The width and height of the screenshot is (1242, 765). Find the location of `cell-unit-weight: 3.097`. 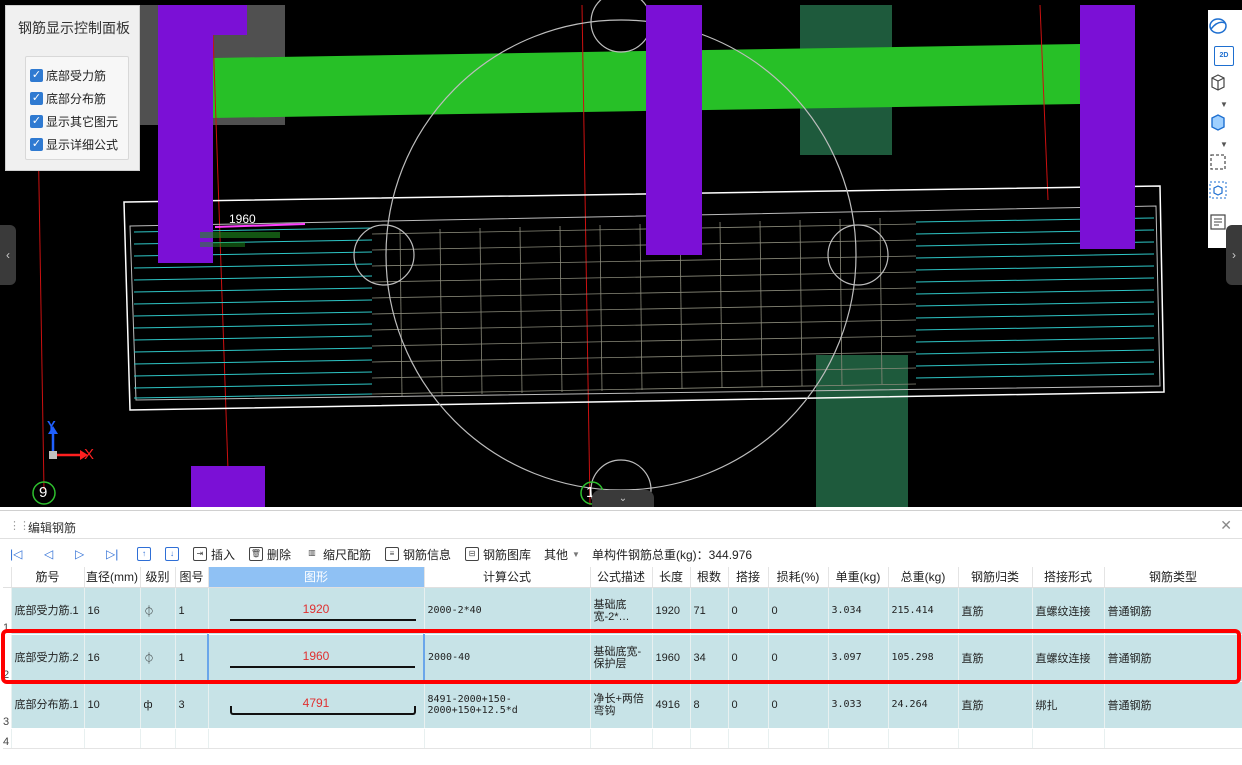

cell-unit-weight: 3.097 is located at coordinates (858, 658).